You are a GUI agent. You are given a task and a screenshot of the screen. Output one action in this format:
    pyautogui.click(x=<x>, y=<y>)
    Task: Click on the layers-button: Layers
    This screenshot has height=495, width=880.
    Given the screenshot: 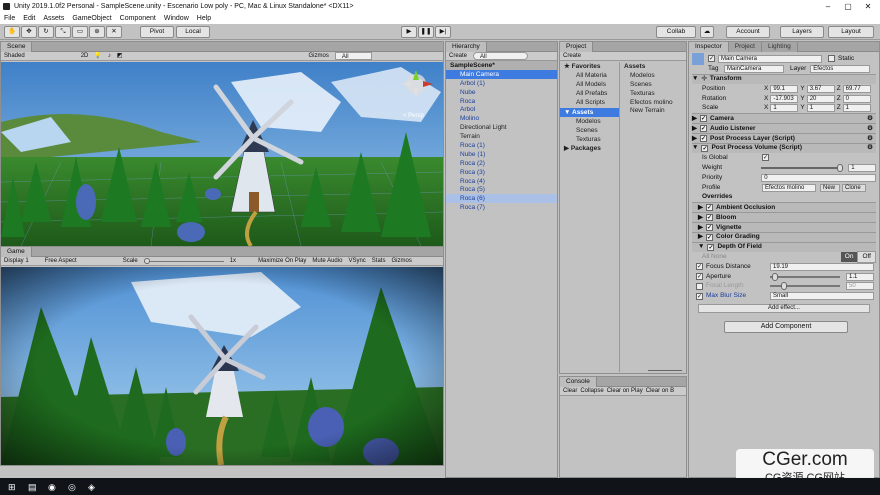 What is the action you would take?
    pyautogui.click(x=802, y=32)
    